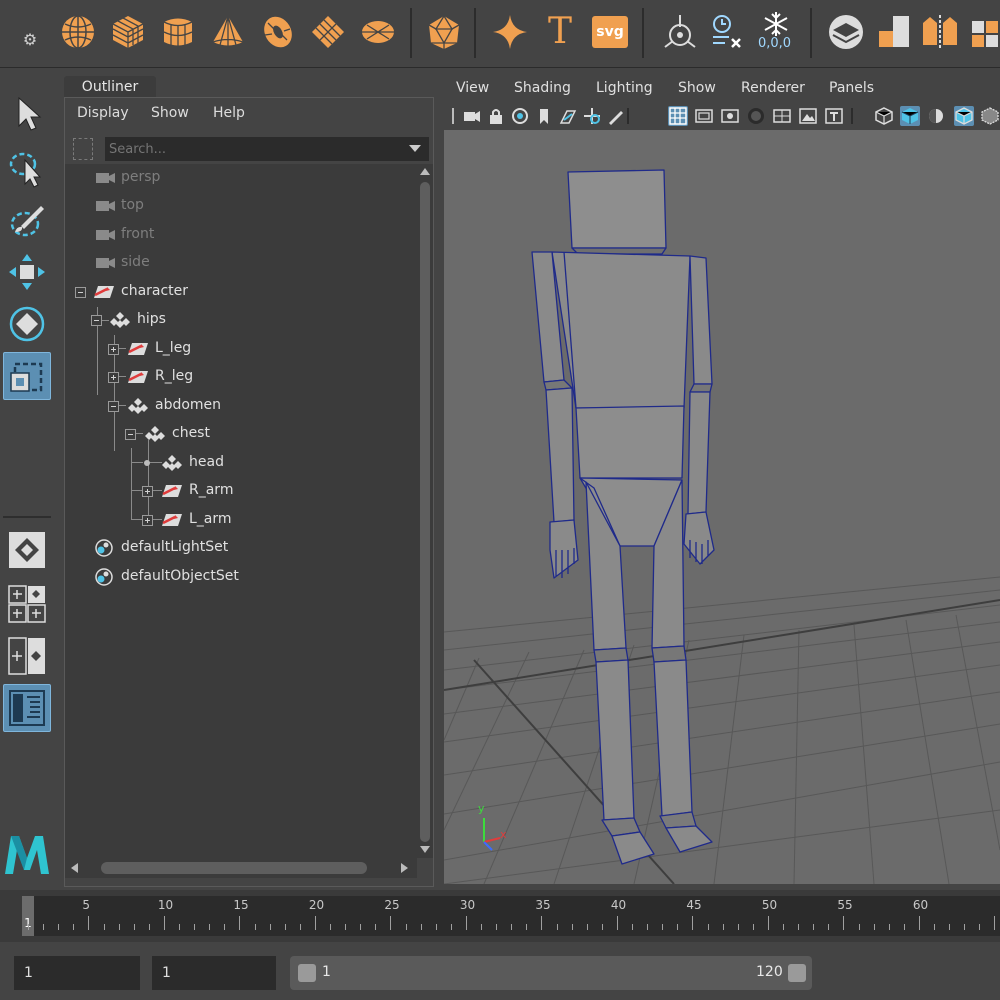 This screenshot has width=1000, height=1000. Describe the element at coordinates (678, 116) in the screenshot. I see `grid-icon` at that location.